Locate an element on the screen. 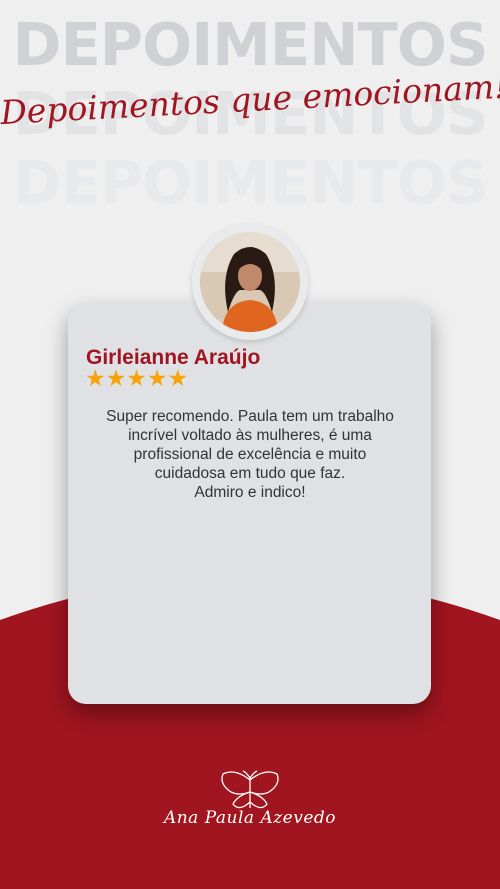 The image size is (500, 889). quote-line: Admiro e indico! is located at coordinates (250, 492).